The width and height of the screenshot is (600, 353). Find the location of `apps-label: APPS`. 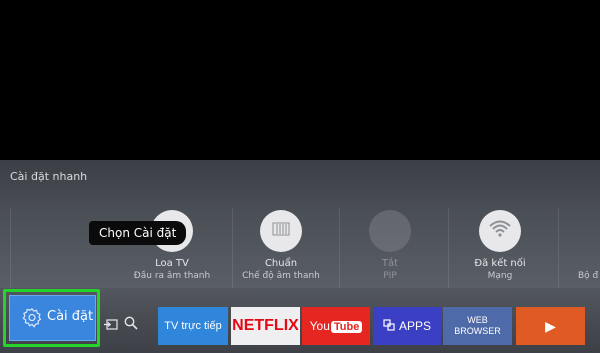

apps-label: APPS is located at coordinates (414, 326).